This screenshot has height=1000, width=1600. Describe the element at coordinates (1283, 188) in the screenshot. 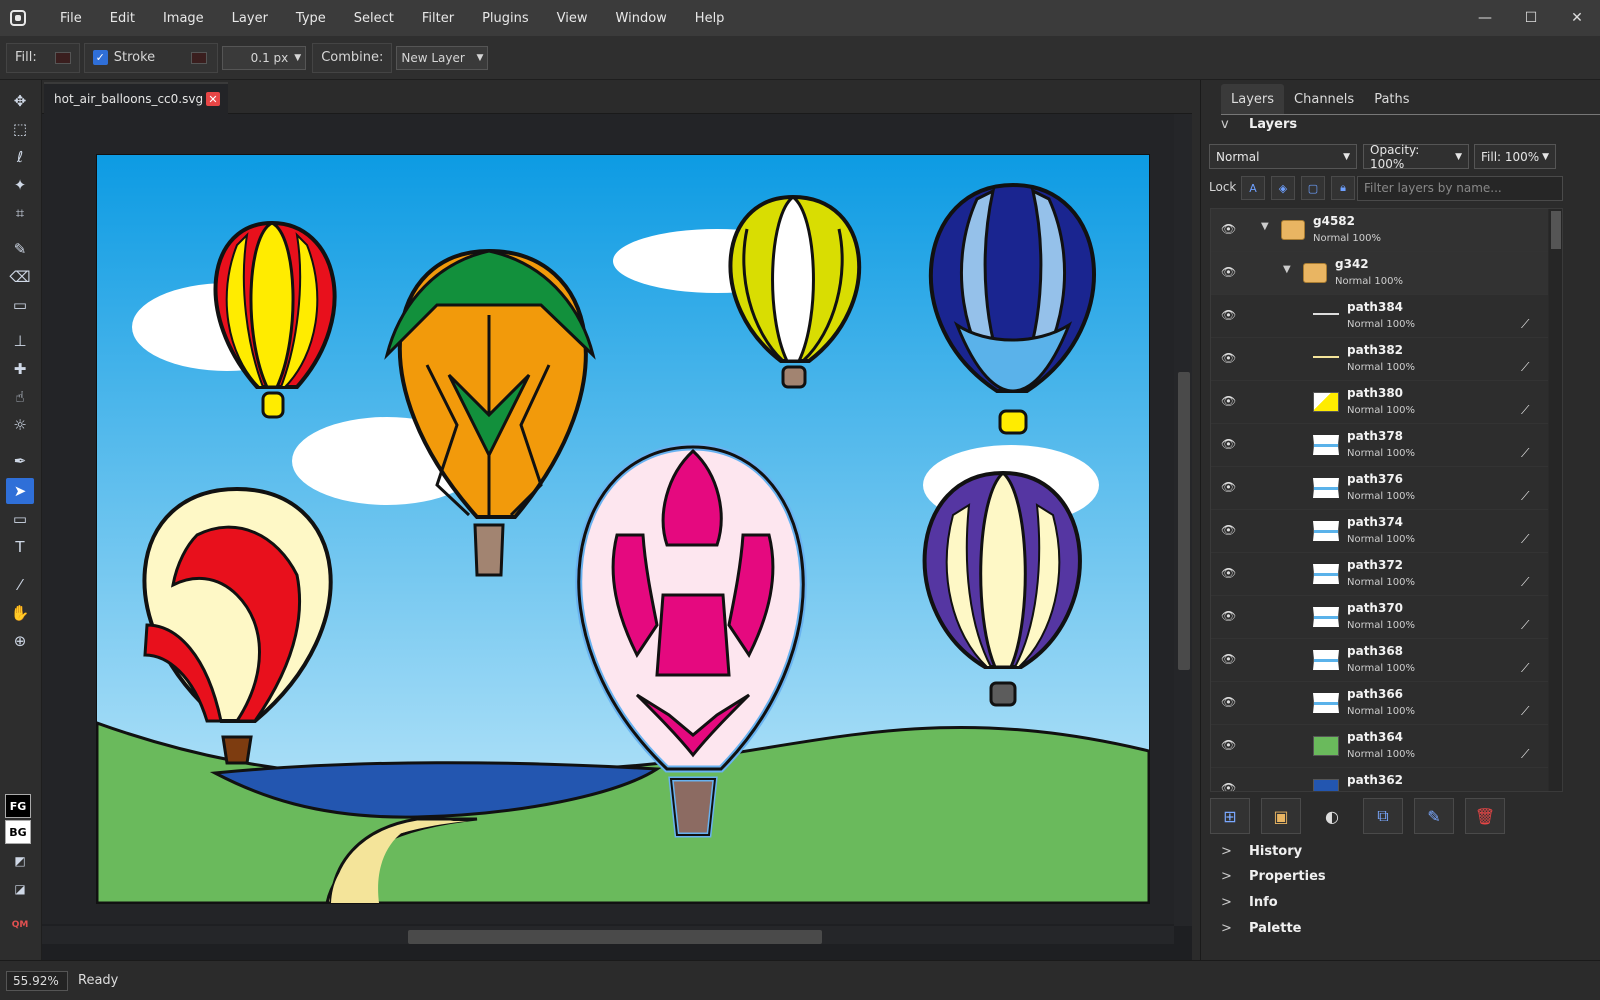

I see `lock-paint-icon: ◈` at that location.